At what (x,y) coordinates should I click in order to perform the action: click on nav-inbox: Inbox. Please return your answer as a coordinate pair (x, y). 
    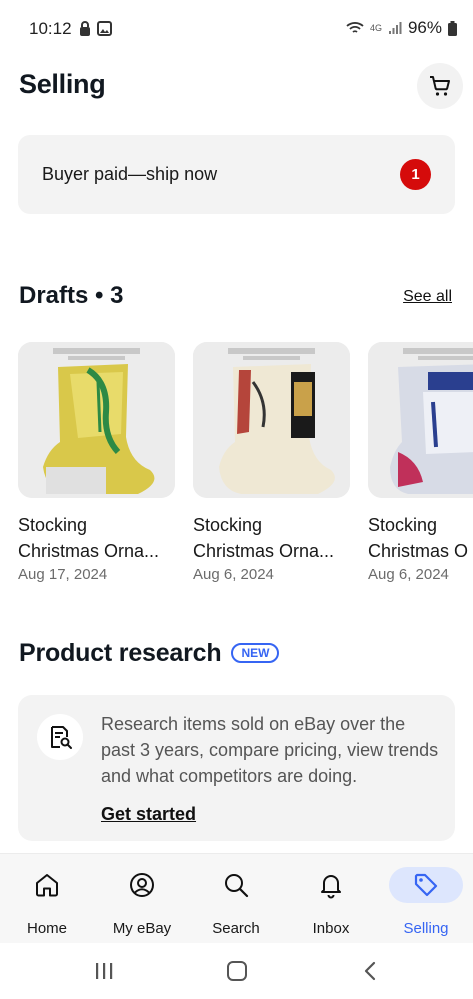
    Looking at the image, I should click on (331, 902).